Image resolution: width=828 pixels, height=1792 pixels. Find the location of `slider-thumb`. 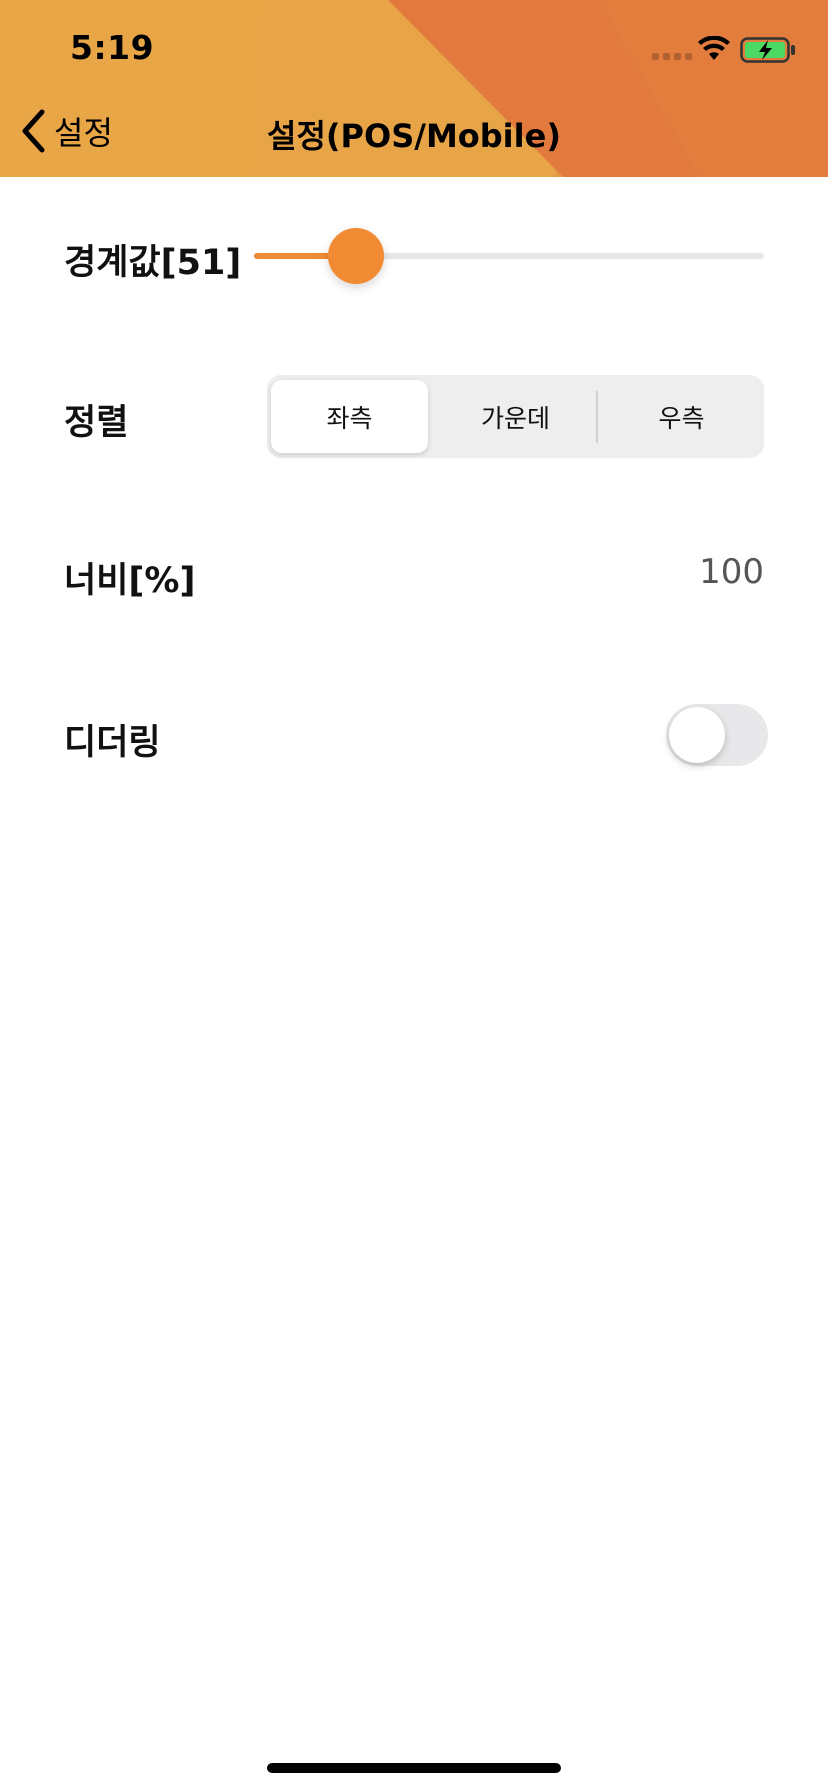

slider-thumb is located at coordinates (356, 256).